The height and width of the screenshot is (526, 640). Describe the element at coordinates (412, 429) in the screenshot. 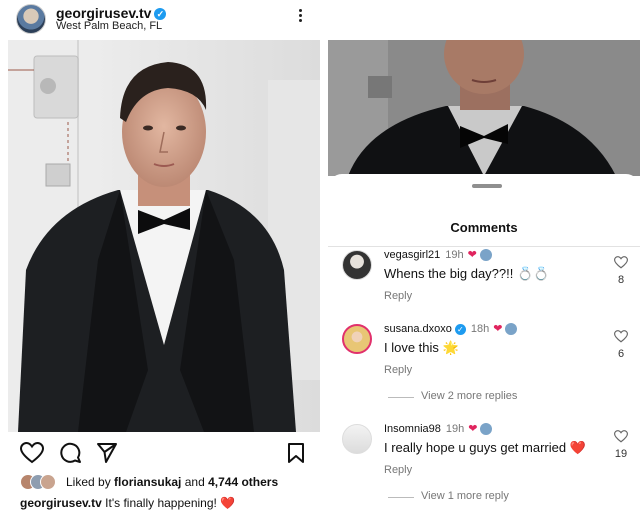

I see `comment-username: Insomnia98` at that location.